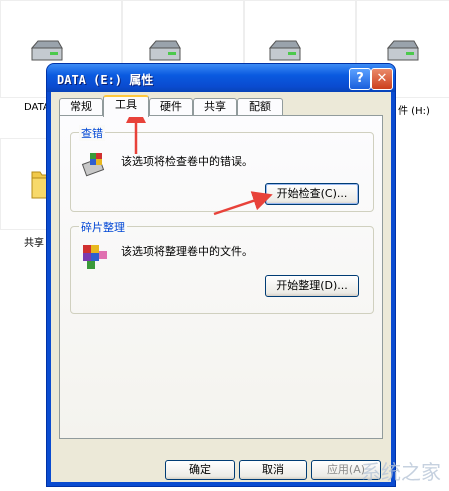 The width and height of the screenshot is (449, 491). Describe the element at coordinates (414, 111) in the screenshot. I see `desktop-label-drive-h: 件 (H:)` at that location.